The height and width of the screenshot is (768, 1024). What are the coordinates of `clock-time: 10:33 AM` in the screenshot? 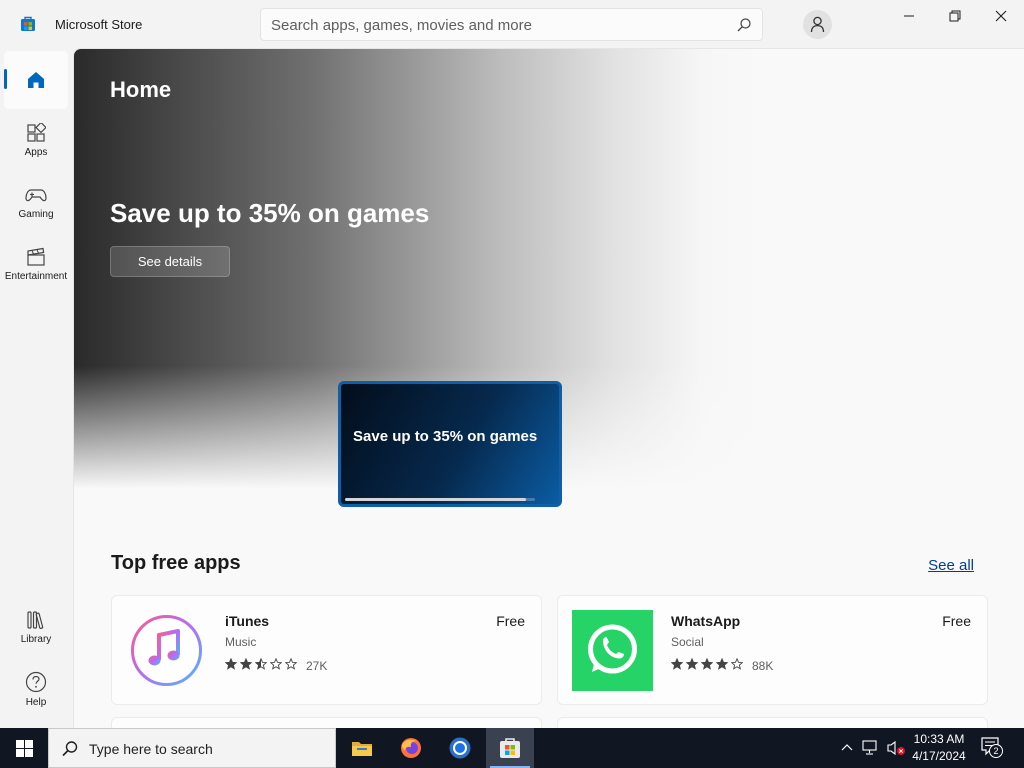 It's located at (939, 739).